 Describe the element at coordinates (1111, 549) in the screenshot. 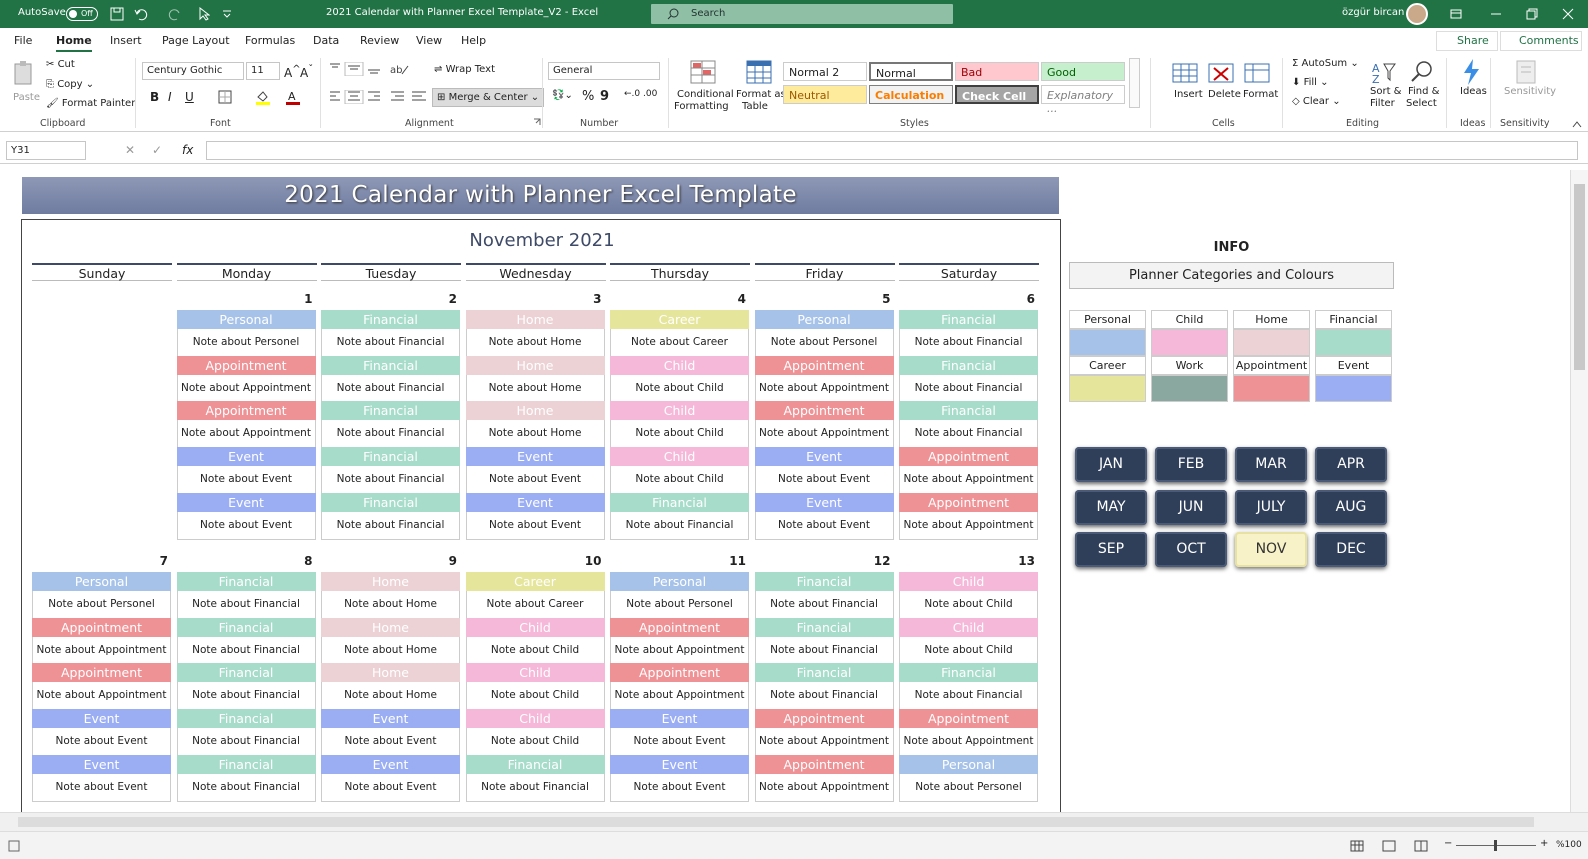

I see `month-button-sep: SEP` at that location.